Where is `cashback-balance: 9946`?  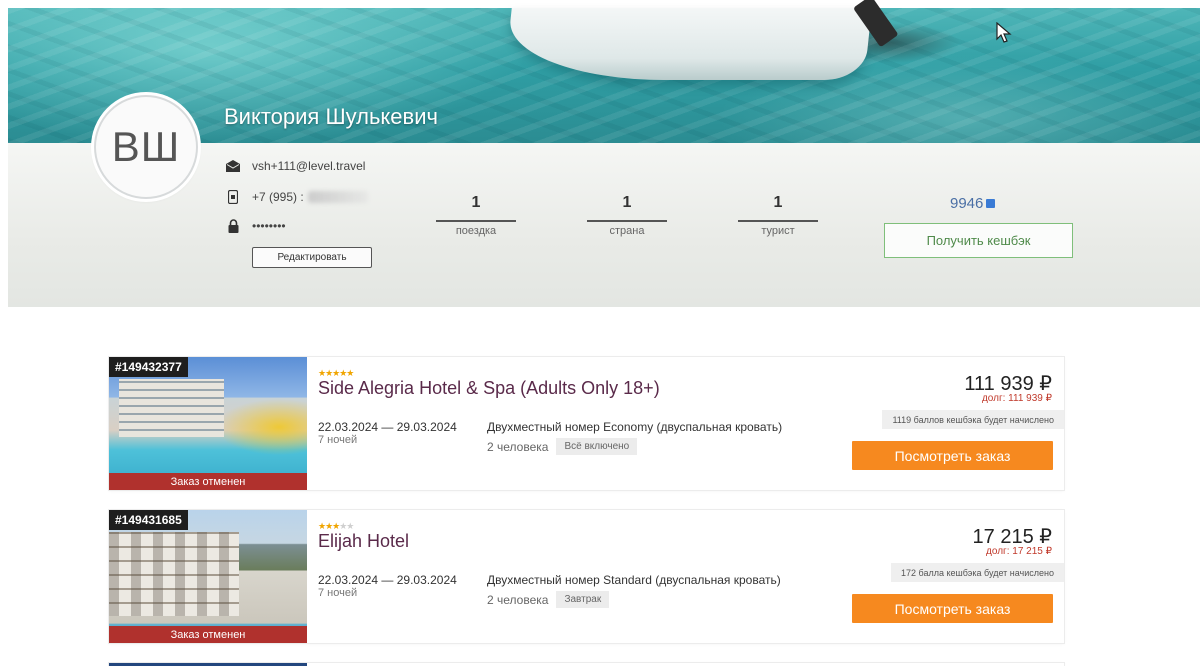 cashback-balance: 9946 is located at coordinates (973, 203).